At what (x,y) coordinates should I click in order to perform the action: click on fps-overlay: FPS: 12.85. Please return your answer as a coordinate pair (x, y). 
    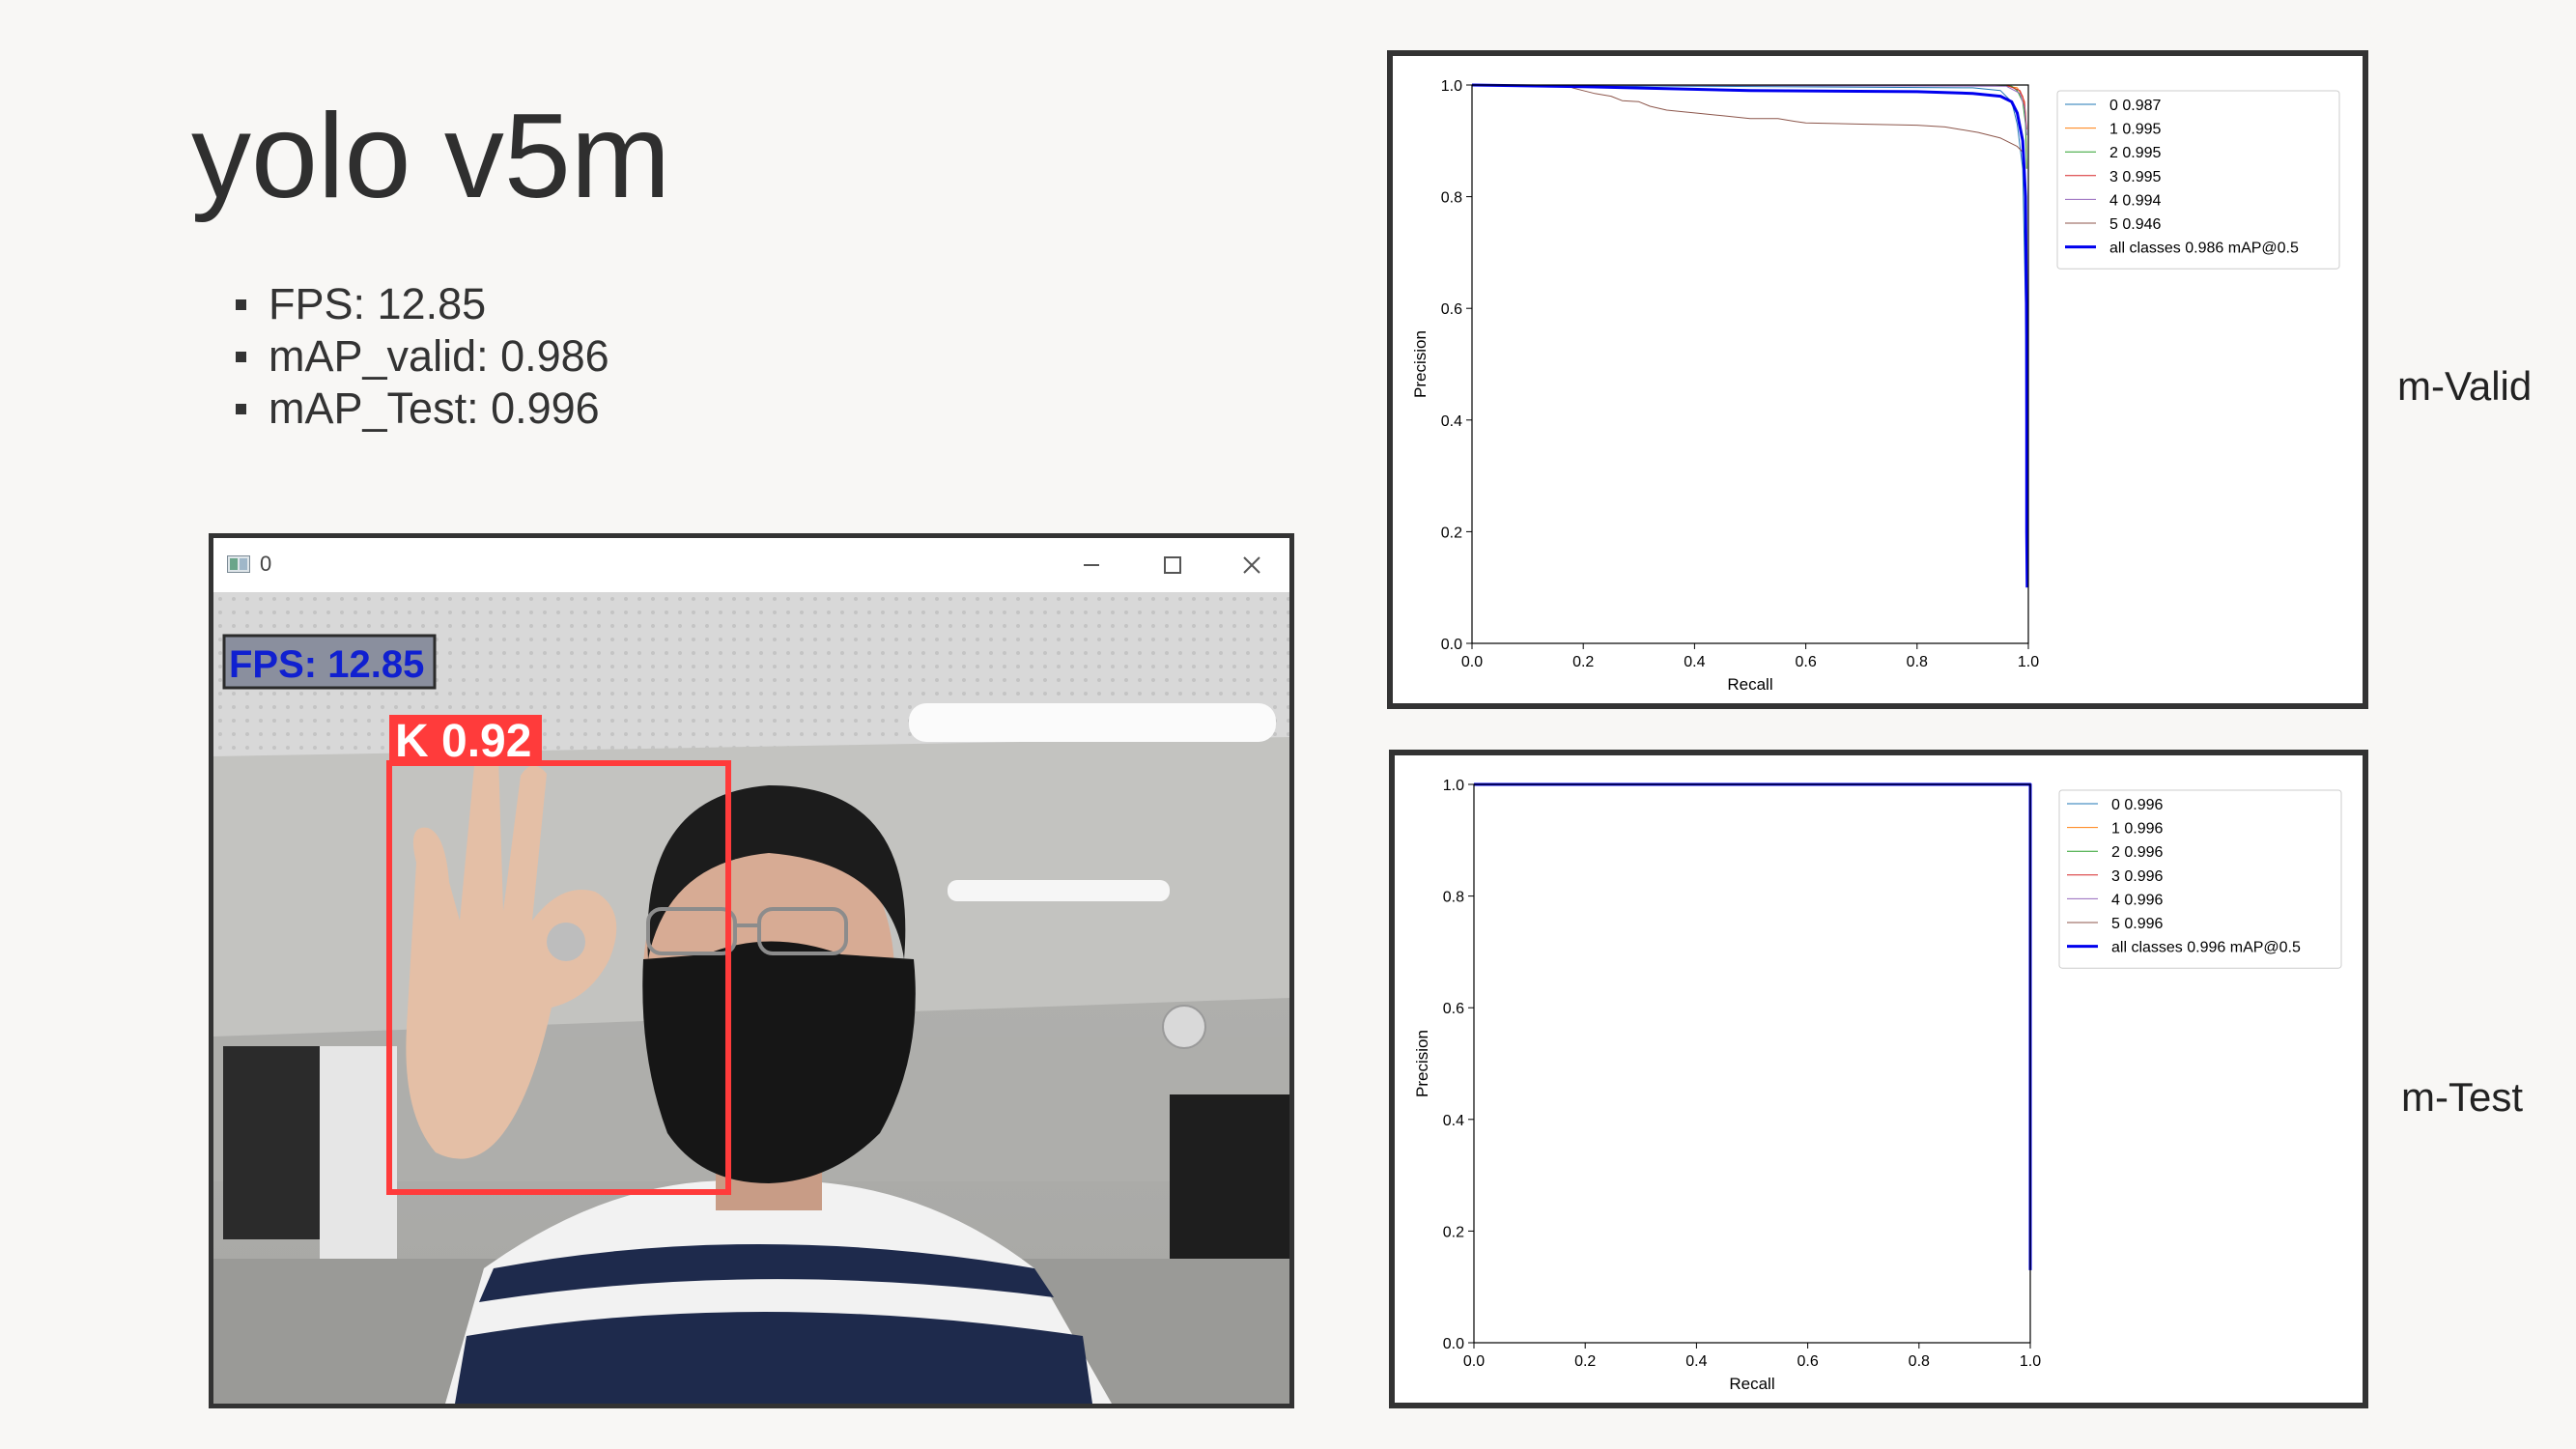
    Looking at the image, I should click on (329, 662).